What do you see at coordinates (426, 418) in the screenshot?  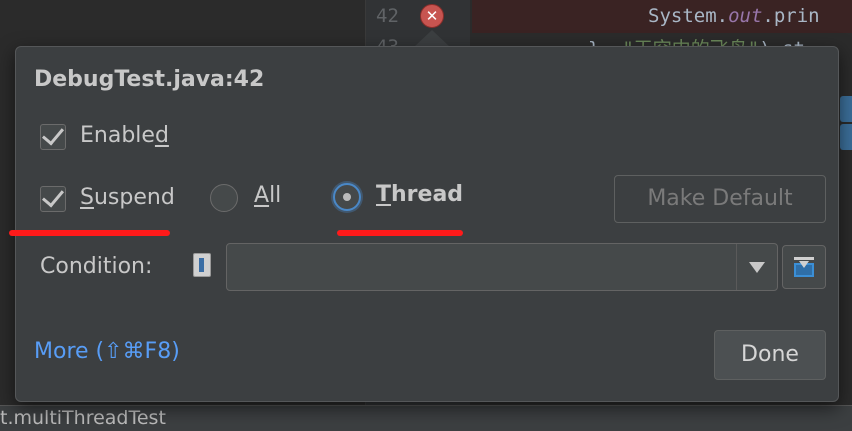 I see `status-bar: t.multiThreadTest` at bounding box center [426, 418].